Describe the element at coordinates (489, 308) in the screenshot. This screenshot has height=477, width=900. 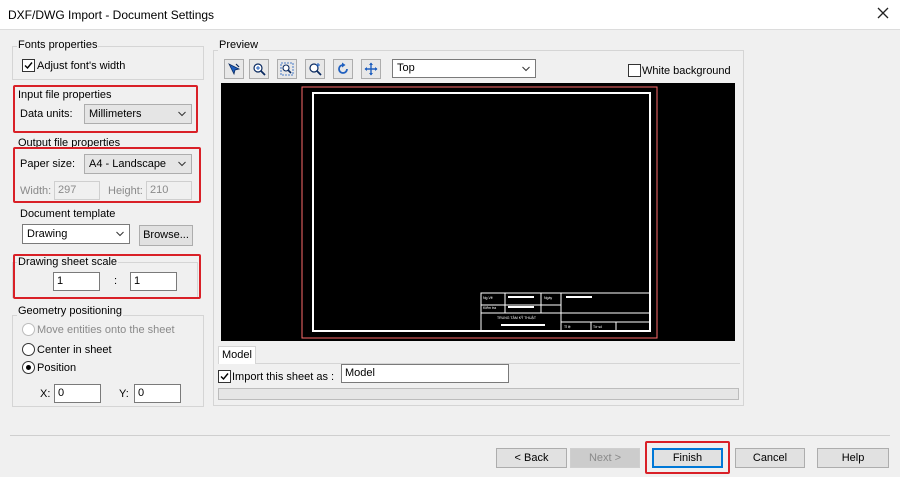
I see `title-block-text-2: Kiểm tra` at that location.